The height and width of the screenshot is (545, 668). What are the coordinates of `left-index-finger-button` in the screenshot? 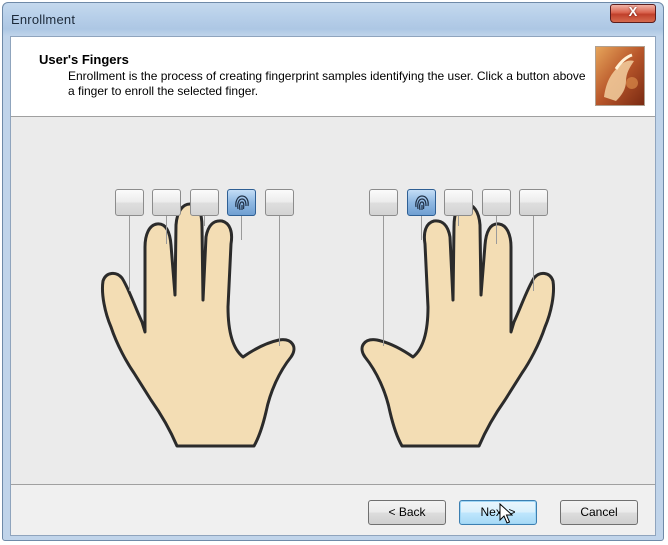 It's located at (241, 202).